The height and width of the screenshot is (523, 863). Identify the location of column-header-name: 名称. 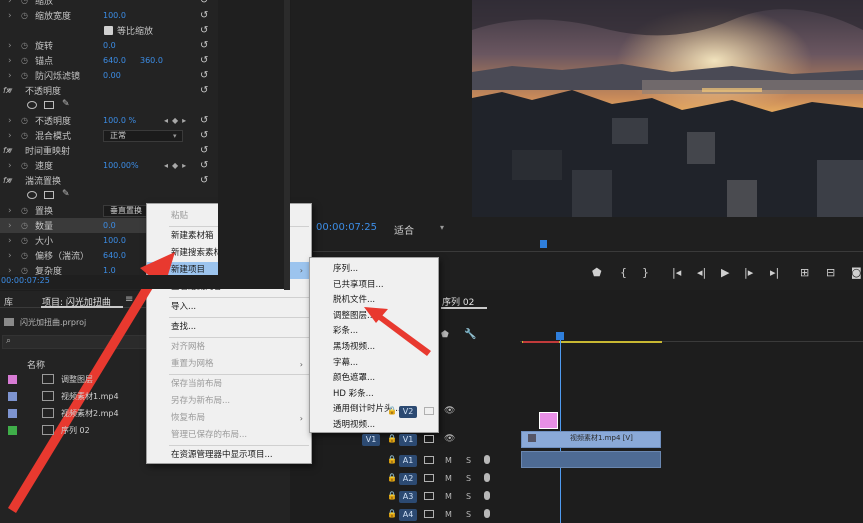
(36, 364).